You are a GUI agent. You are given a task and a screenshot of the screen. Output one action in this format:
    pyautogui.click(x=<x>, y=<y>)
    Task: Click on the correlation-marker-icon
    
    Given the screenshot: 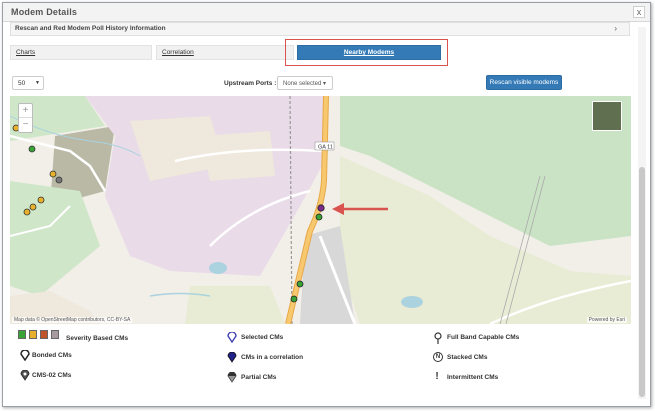 What is the action you would take?
    pyautogui.click(x=232, y=357)
    